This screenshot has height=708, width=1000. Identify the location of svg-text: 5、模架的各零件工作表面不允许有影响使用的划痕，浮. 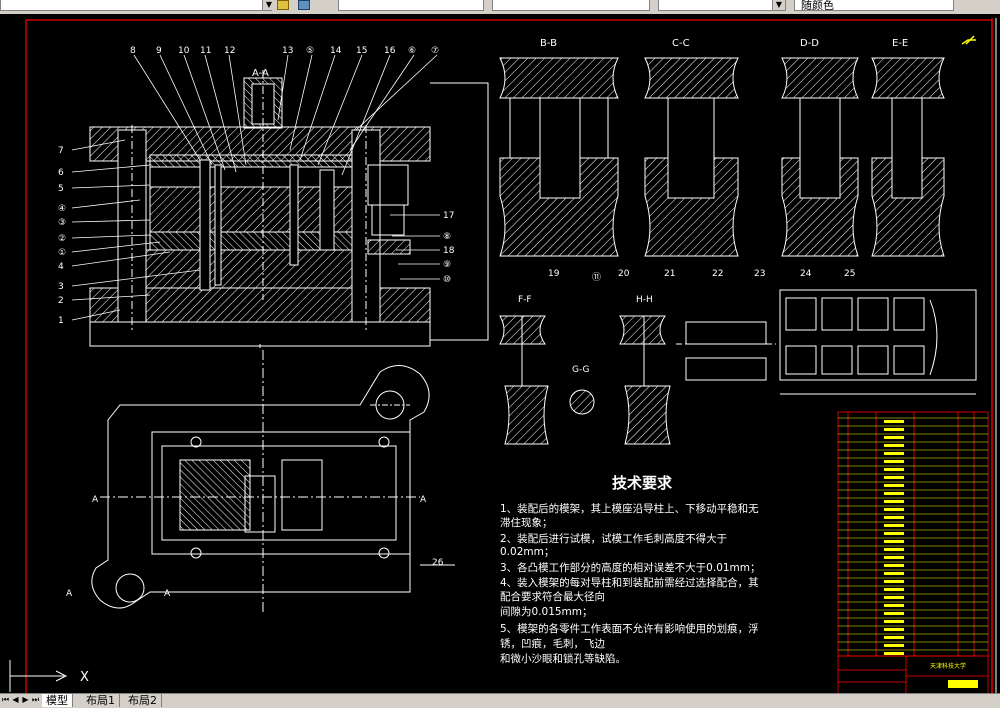
(629, 628).